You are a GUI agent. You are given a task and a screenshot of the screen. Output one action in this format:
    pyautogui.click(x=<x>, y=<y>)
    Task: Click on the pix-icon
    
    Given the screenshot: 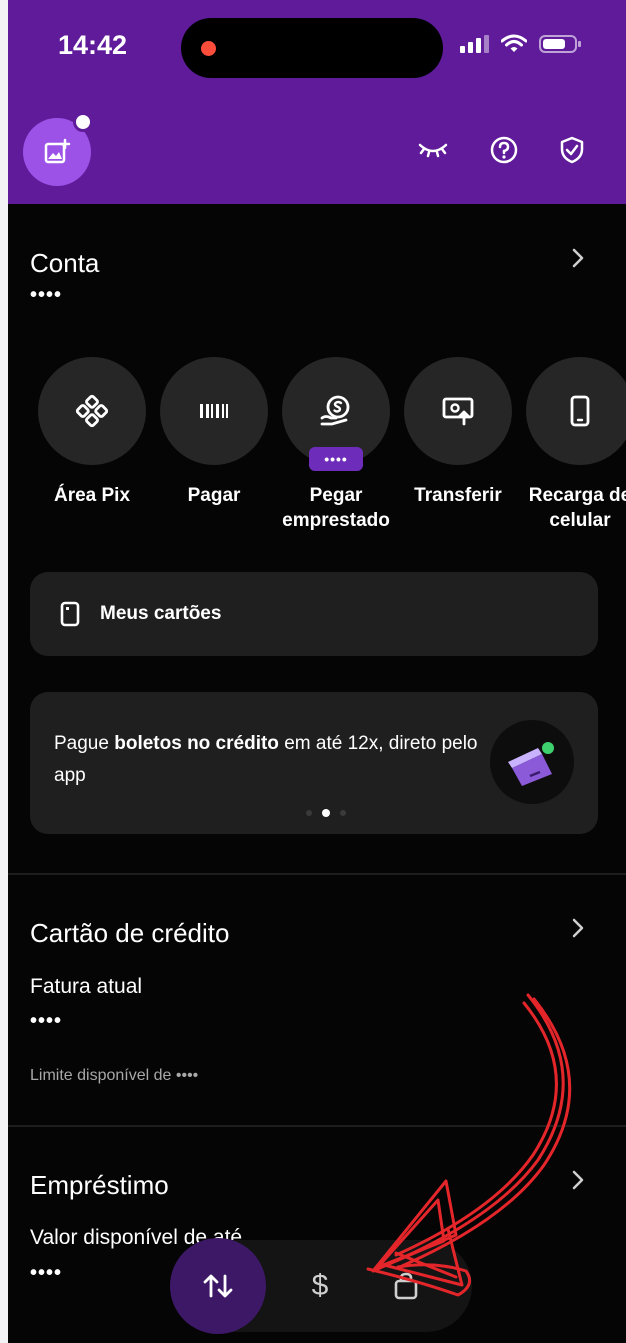 What is the action you would take?
    pyautogui.click(x=92, y=411)
    